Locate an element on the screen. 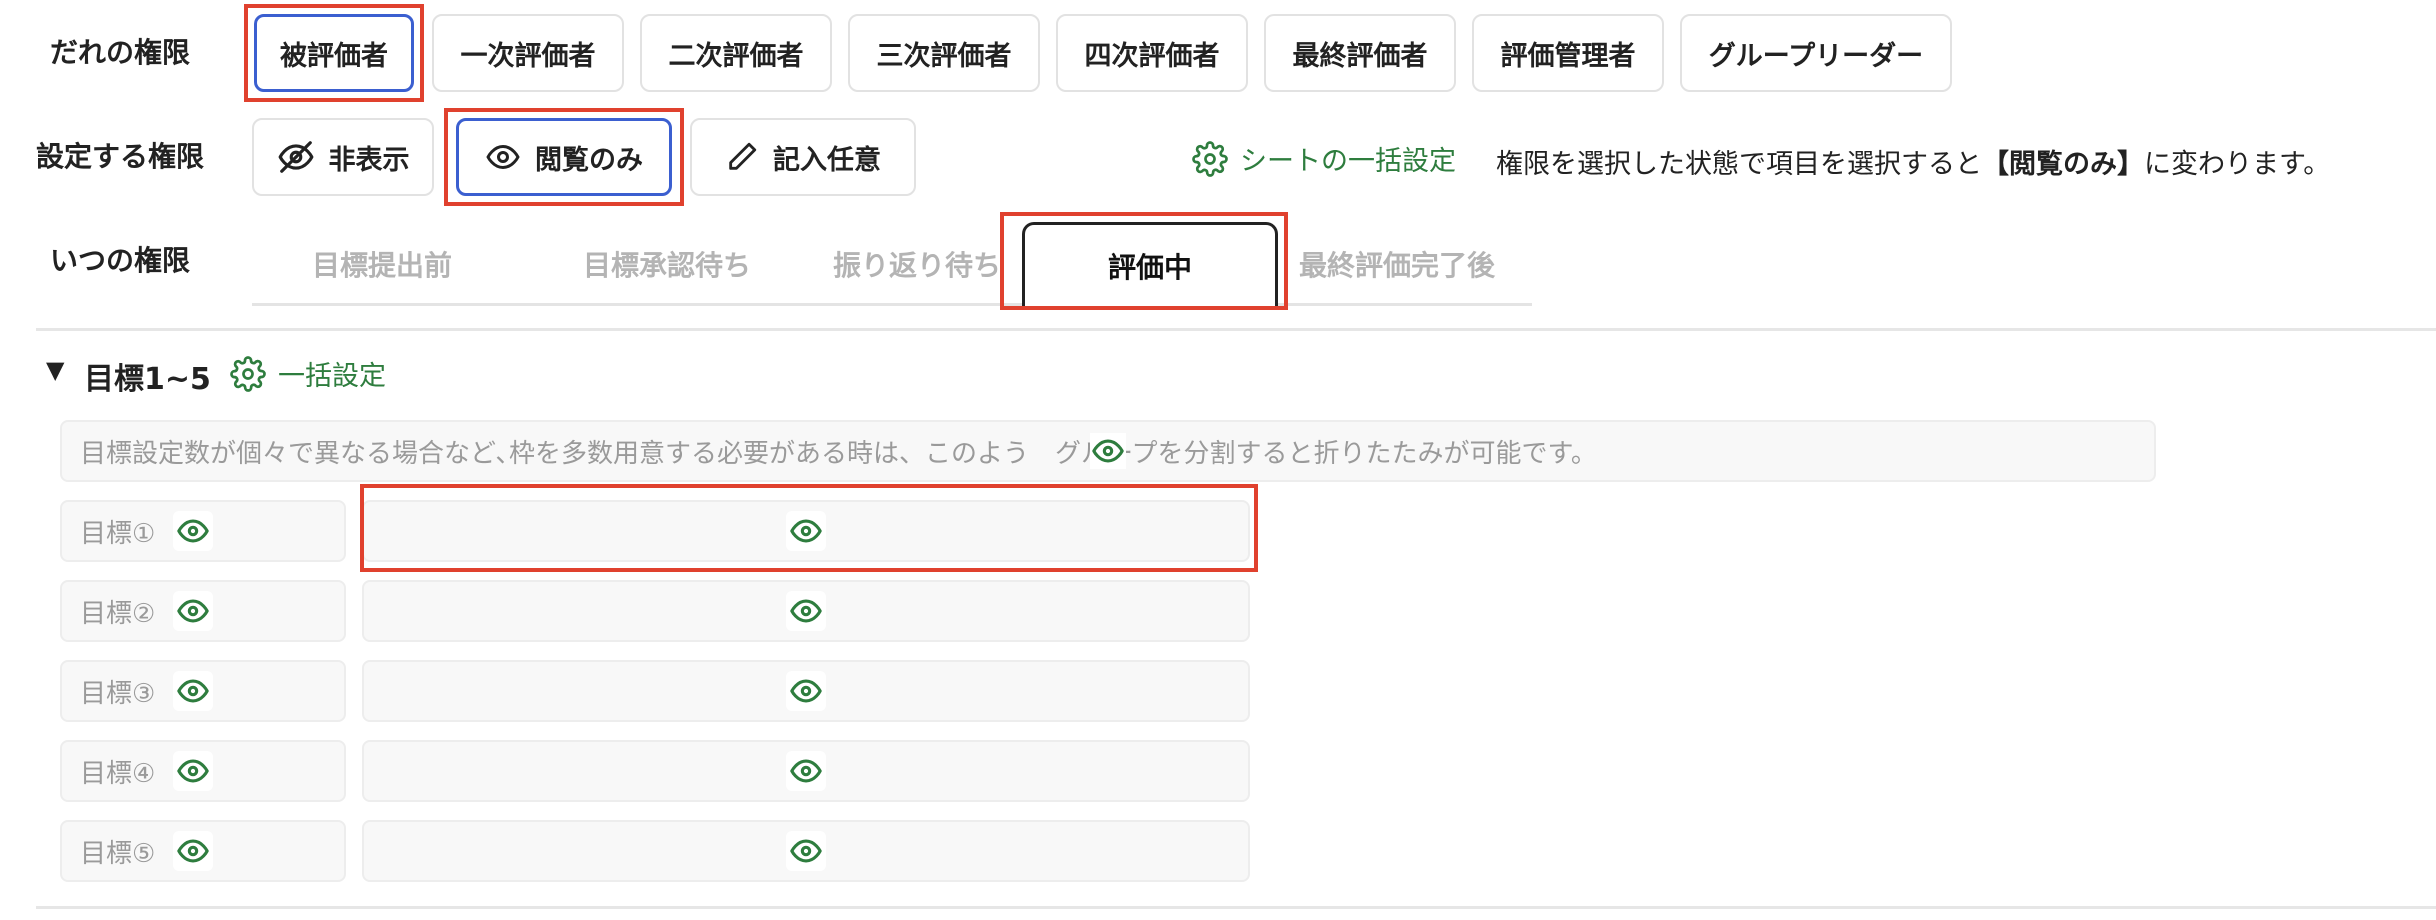  section-bulk-setting-link: 一括設定 is located at coordinates (308, 373).